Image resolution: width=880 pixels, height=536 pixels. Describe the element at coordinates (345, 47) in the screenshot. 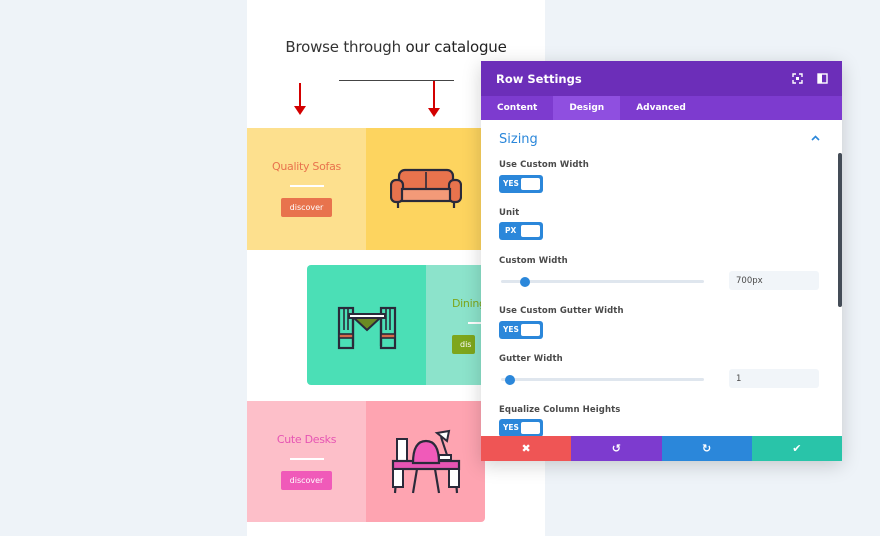

I see `headline-plain: Browse through` at that location.